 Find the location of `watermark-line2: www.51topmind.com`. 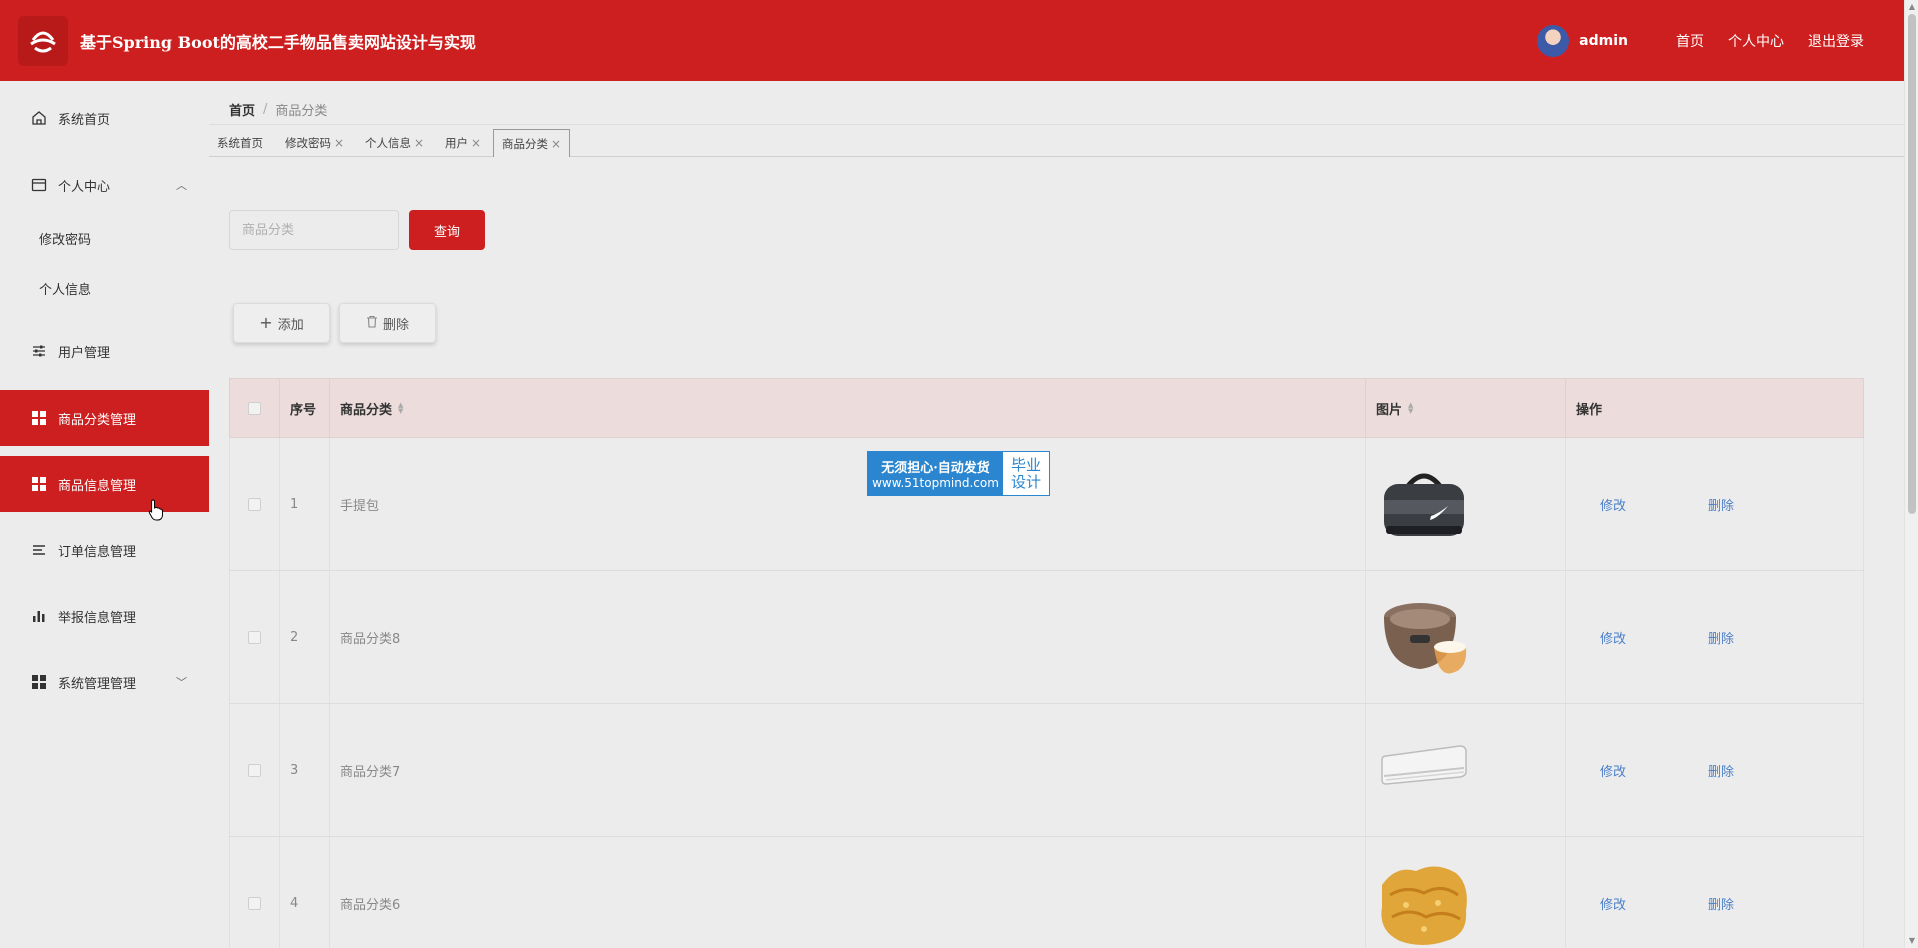

watermark-line2: www.51topmind.com is located at coordinates (935, 483).